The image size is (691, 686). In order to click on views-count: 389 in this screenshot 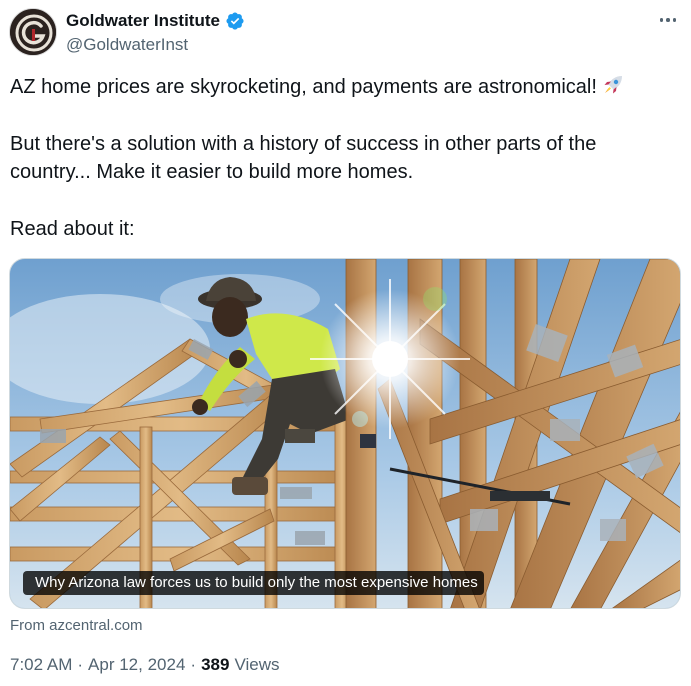, I will do `click(215, 665)`.